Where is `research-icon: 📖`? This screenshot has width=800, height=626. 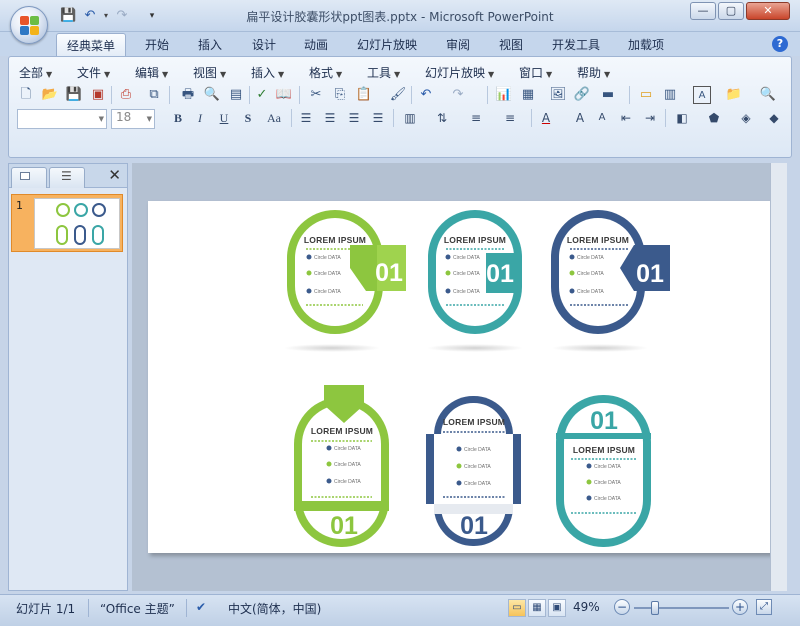 research-icon: 📖 is located at coordinates (284, 95).